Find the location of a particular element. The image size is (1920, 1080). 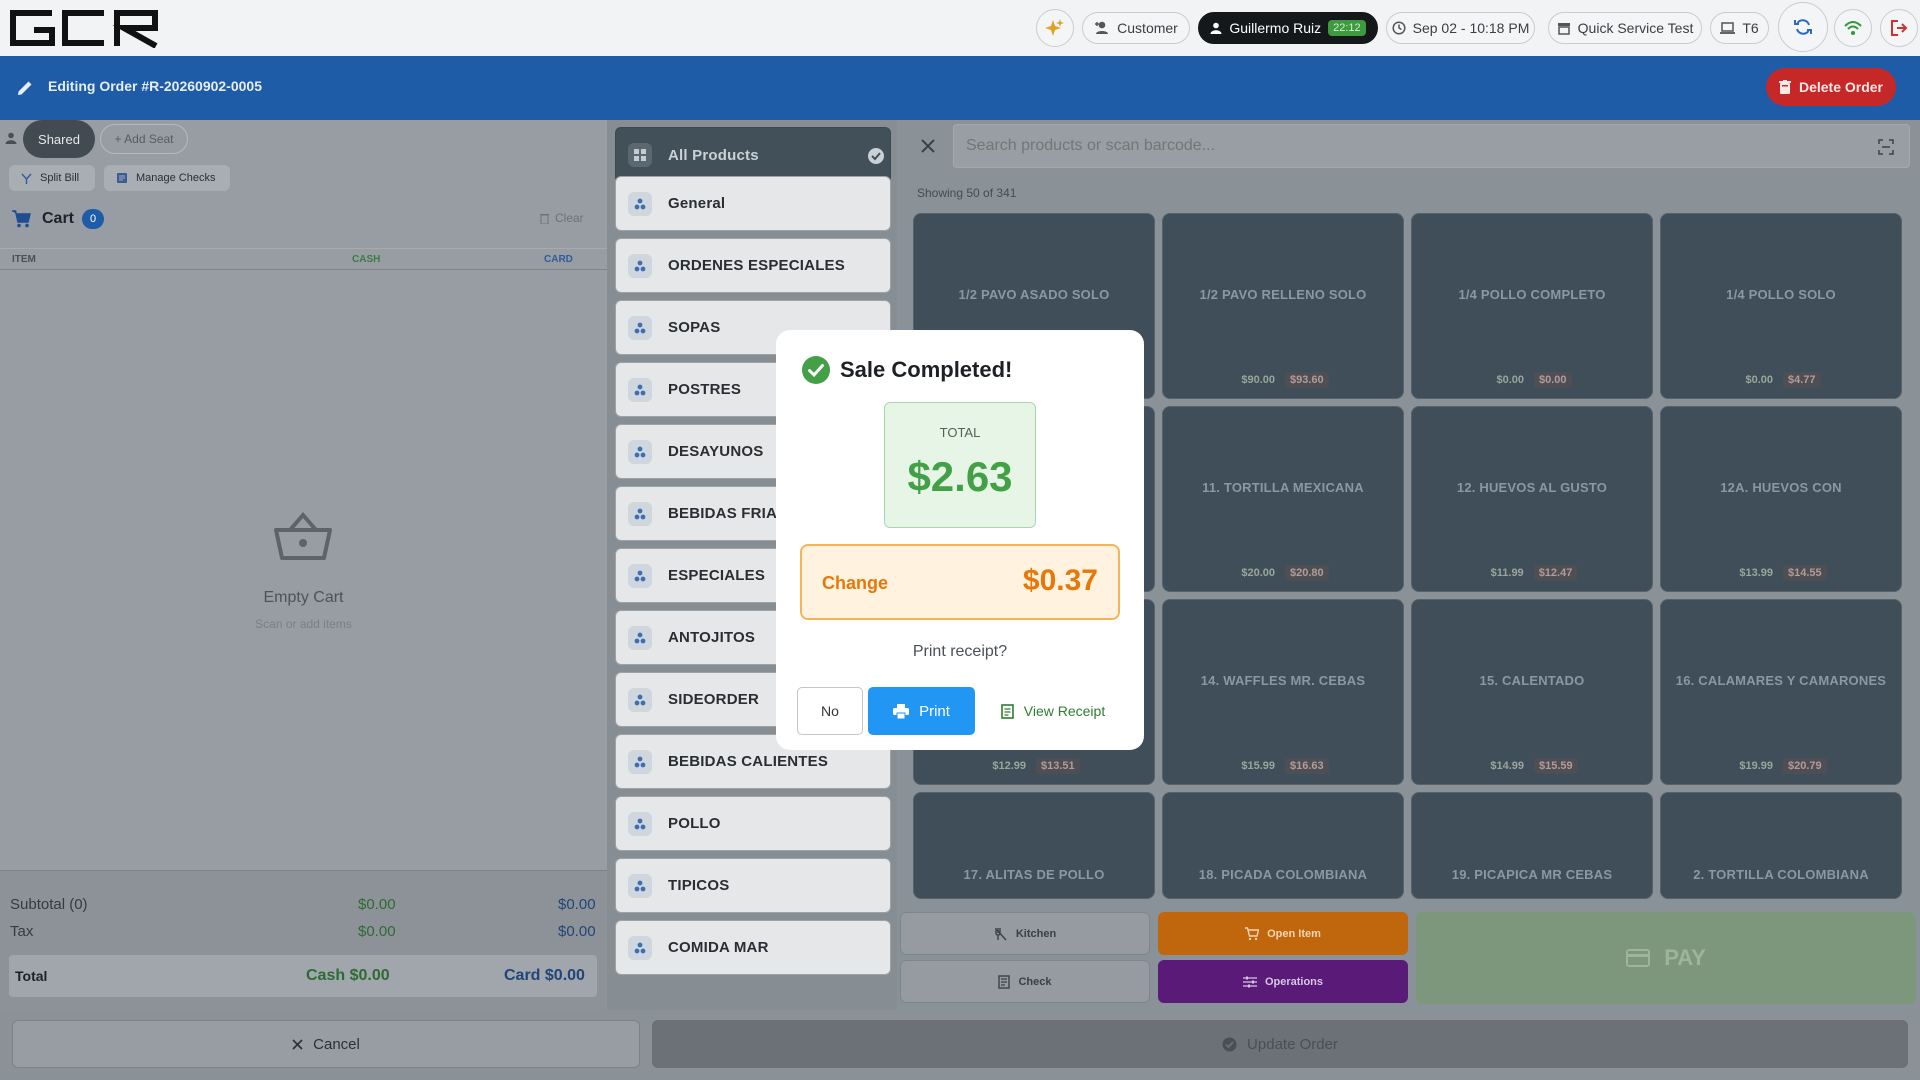

customer-button: Customer is located at coordinates (1136, 28).